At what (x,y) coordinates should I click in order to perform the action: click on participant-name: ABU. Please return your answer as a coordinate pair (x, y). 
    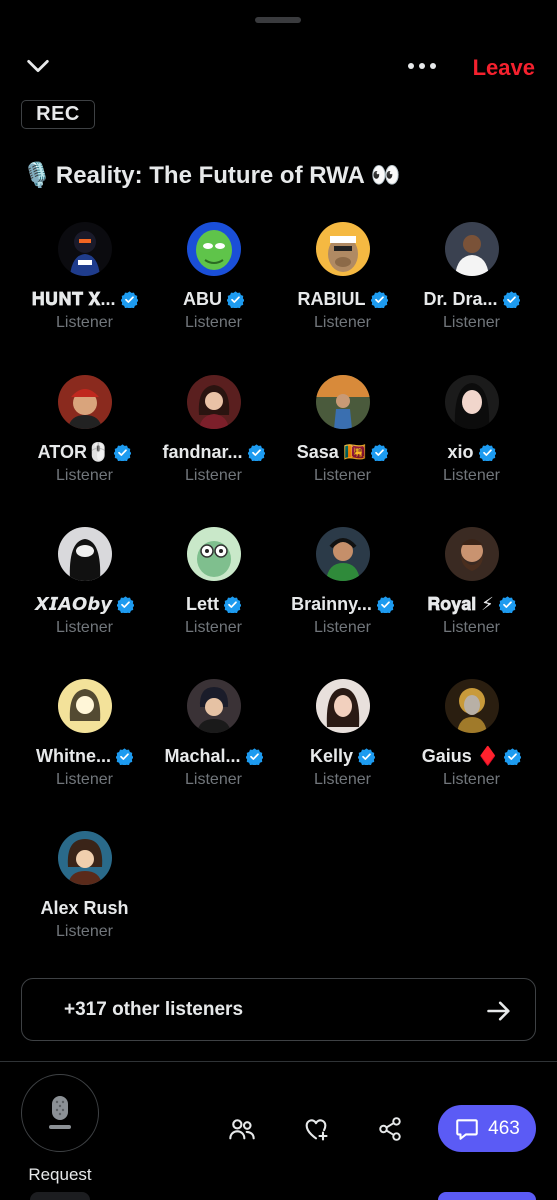
    Looking at the image, I should click on (202, 299).